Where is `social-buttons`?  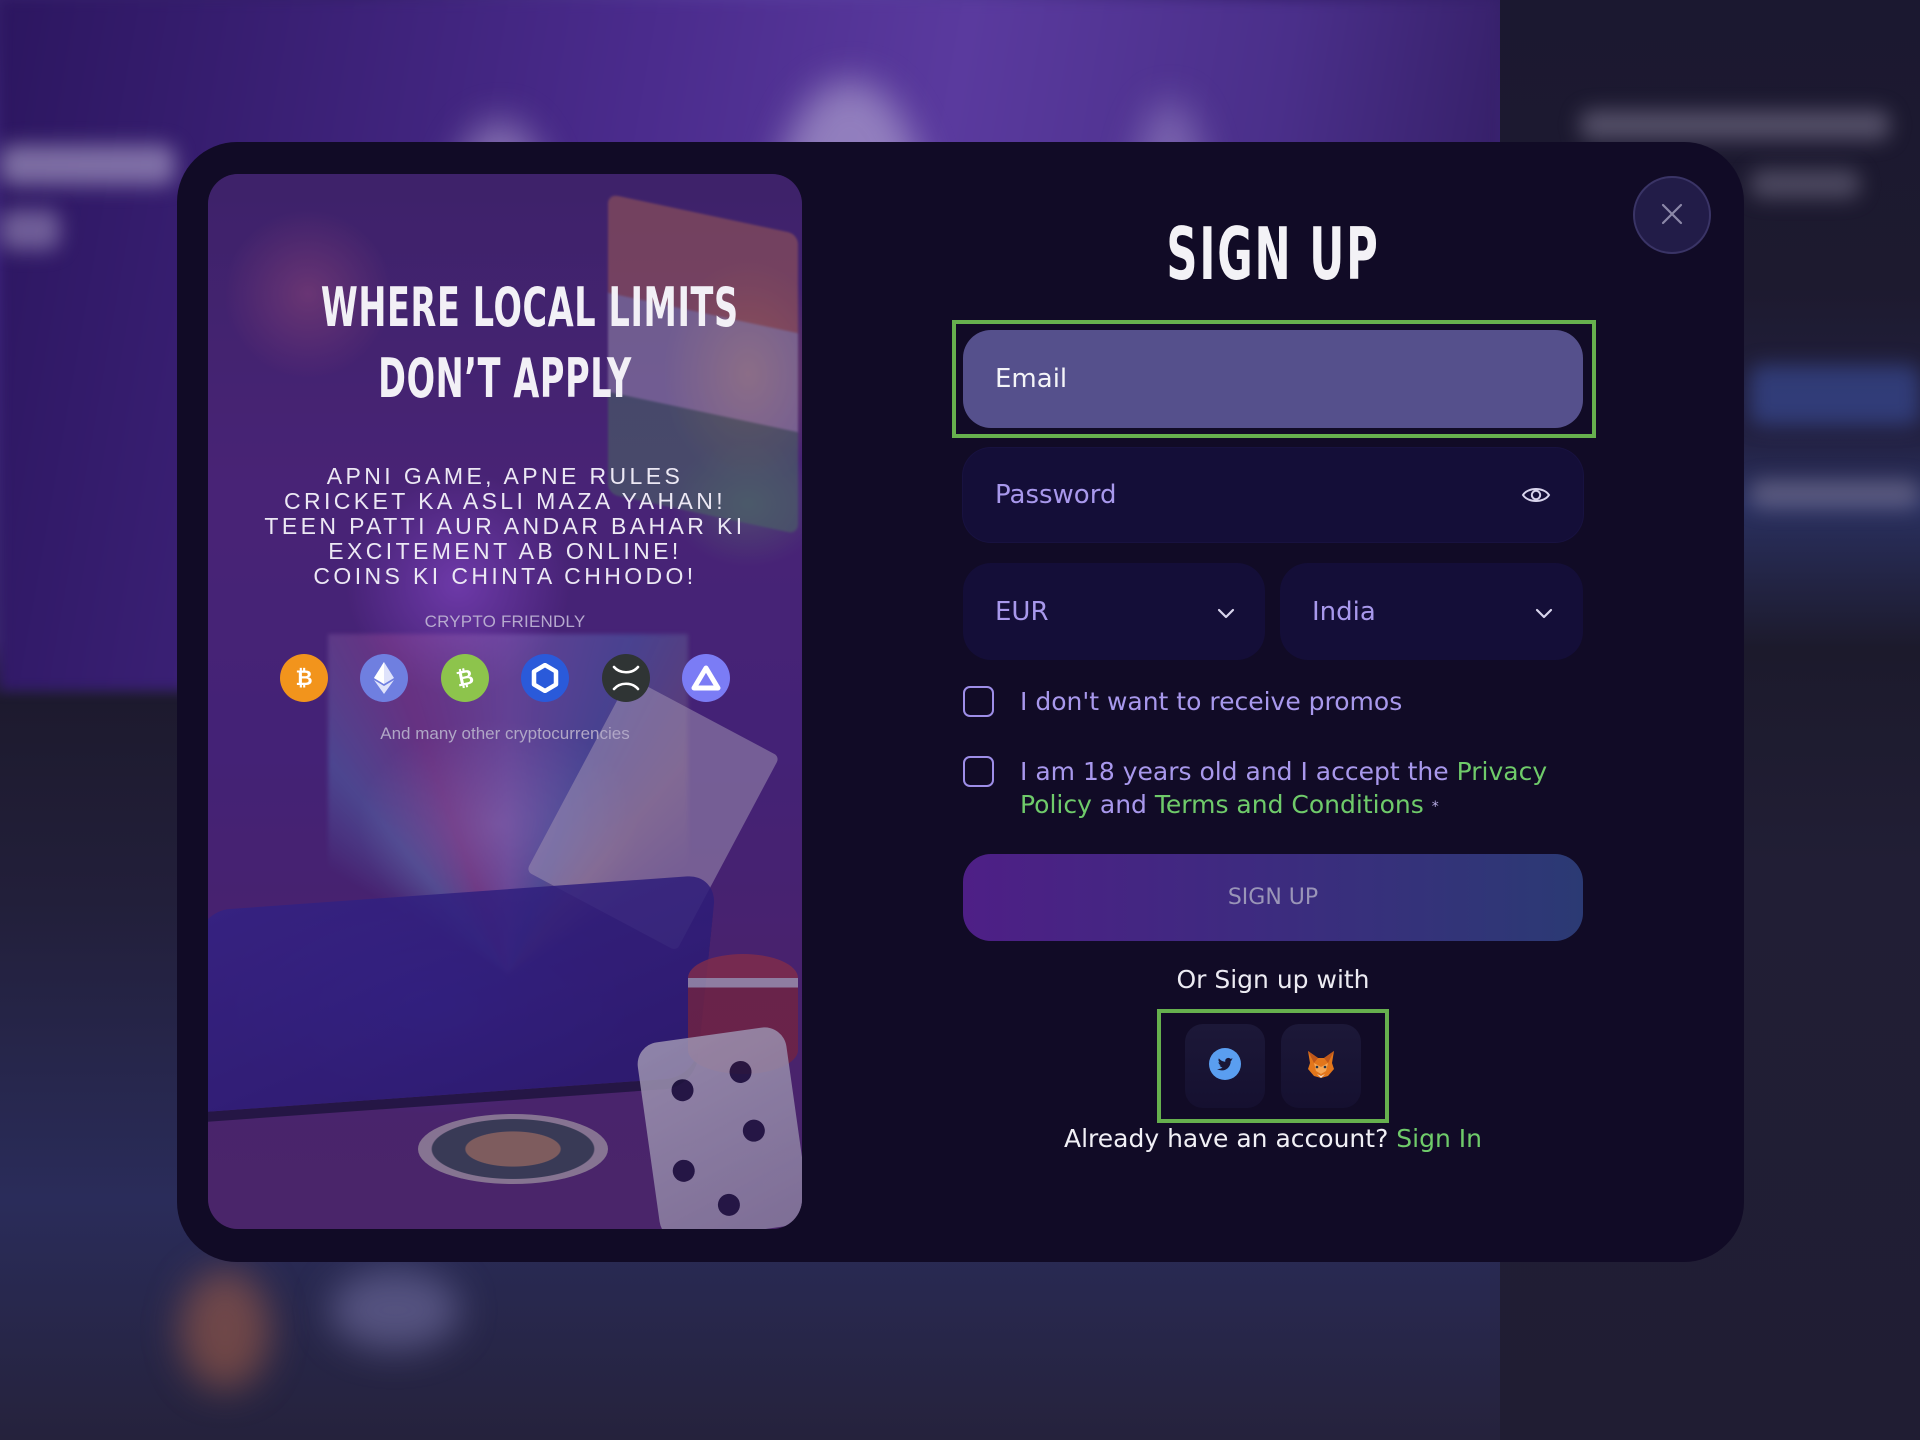
social-buttons is located at coordinates (1273, 1066).